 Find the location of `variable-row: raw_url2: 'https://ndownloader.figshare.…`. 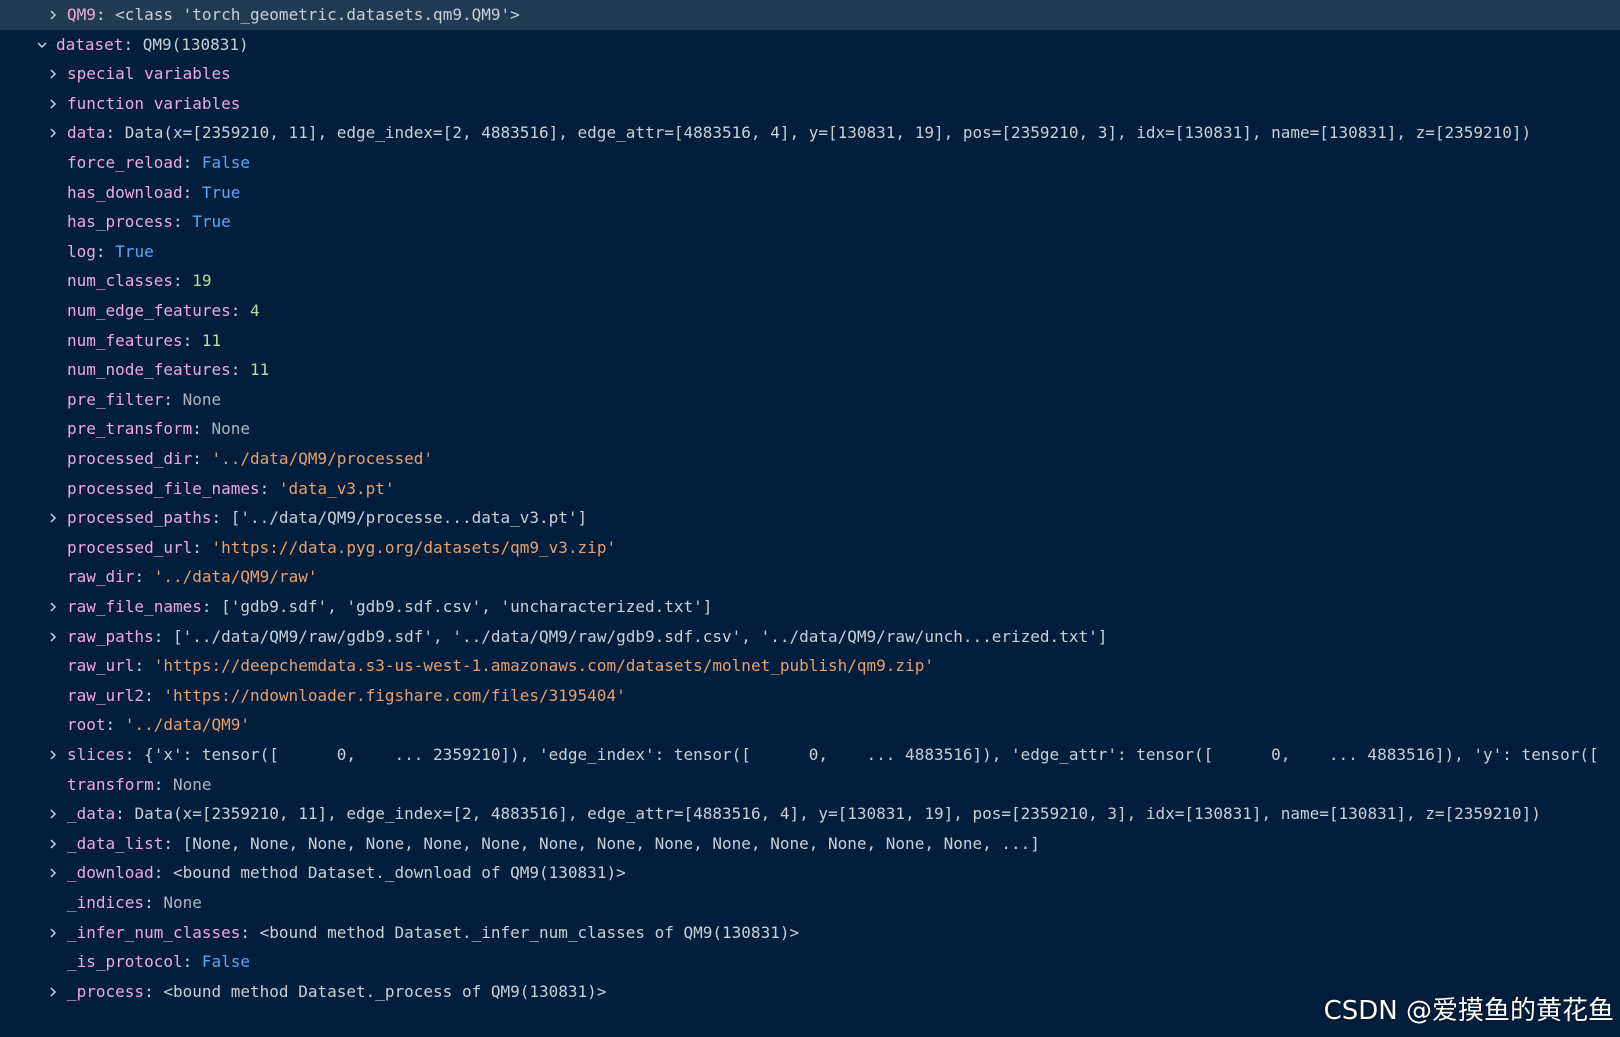

variable-row: raw_url2: 'https://ndownloader.figshare.… is located at coordinates (810, 696).